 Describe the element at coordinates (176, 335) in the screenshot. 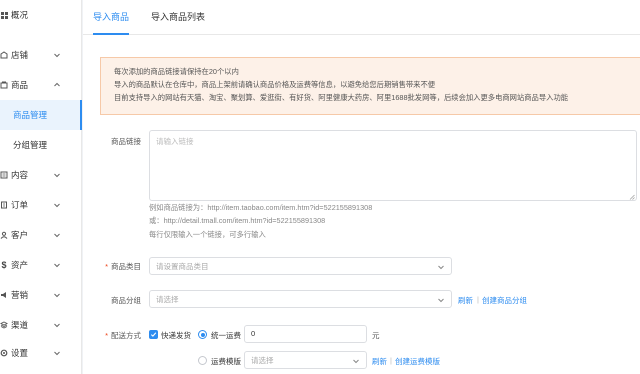

I see `express-label: 快递发货` at that location.